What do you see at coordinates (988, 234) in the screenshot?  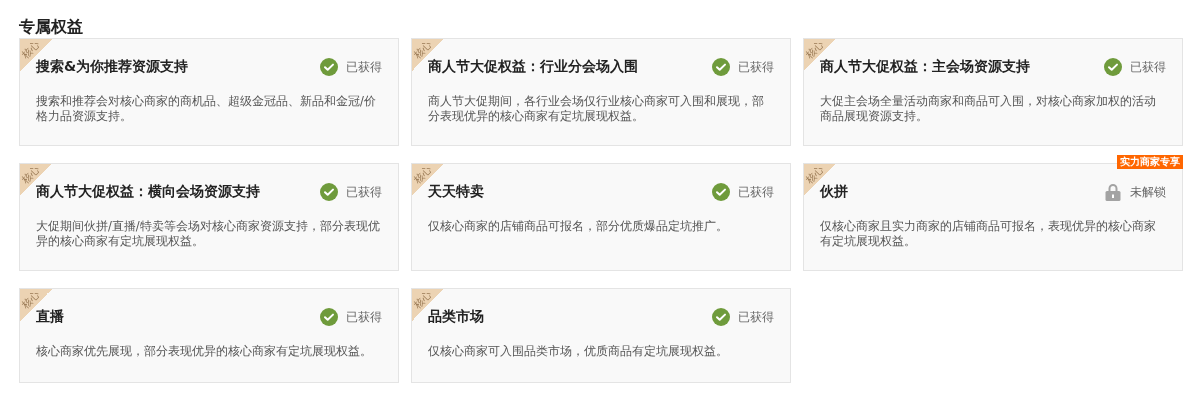 I see `benefit-description: 仅核心商家且实力商家的店铺商品可报名，表现优异的核心商家有定坑展现权益。` at bounding box center [988, 234].